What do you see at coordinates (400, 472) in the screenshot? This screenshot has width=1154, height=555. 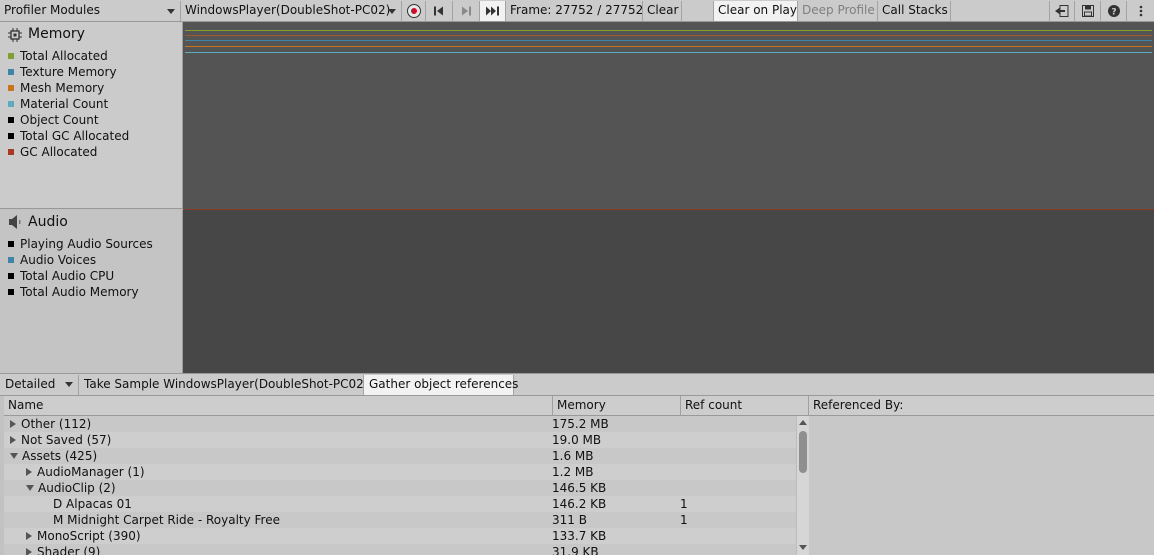 I see `table-row: AudioManager (1) 1.2 MB` at bounding box center [400, 472].